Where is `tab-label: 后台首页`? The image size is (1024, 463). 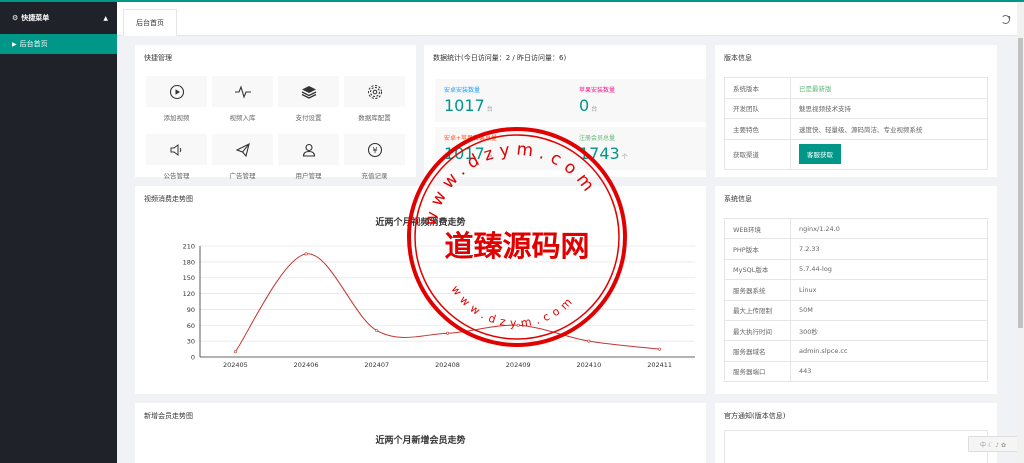
tab-label: 后台首页 is located at coordinates (150, 23).